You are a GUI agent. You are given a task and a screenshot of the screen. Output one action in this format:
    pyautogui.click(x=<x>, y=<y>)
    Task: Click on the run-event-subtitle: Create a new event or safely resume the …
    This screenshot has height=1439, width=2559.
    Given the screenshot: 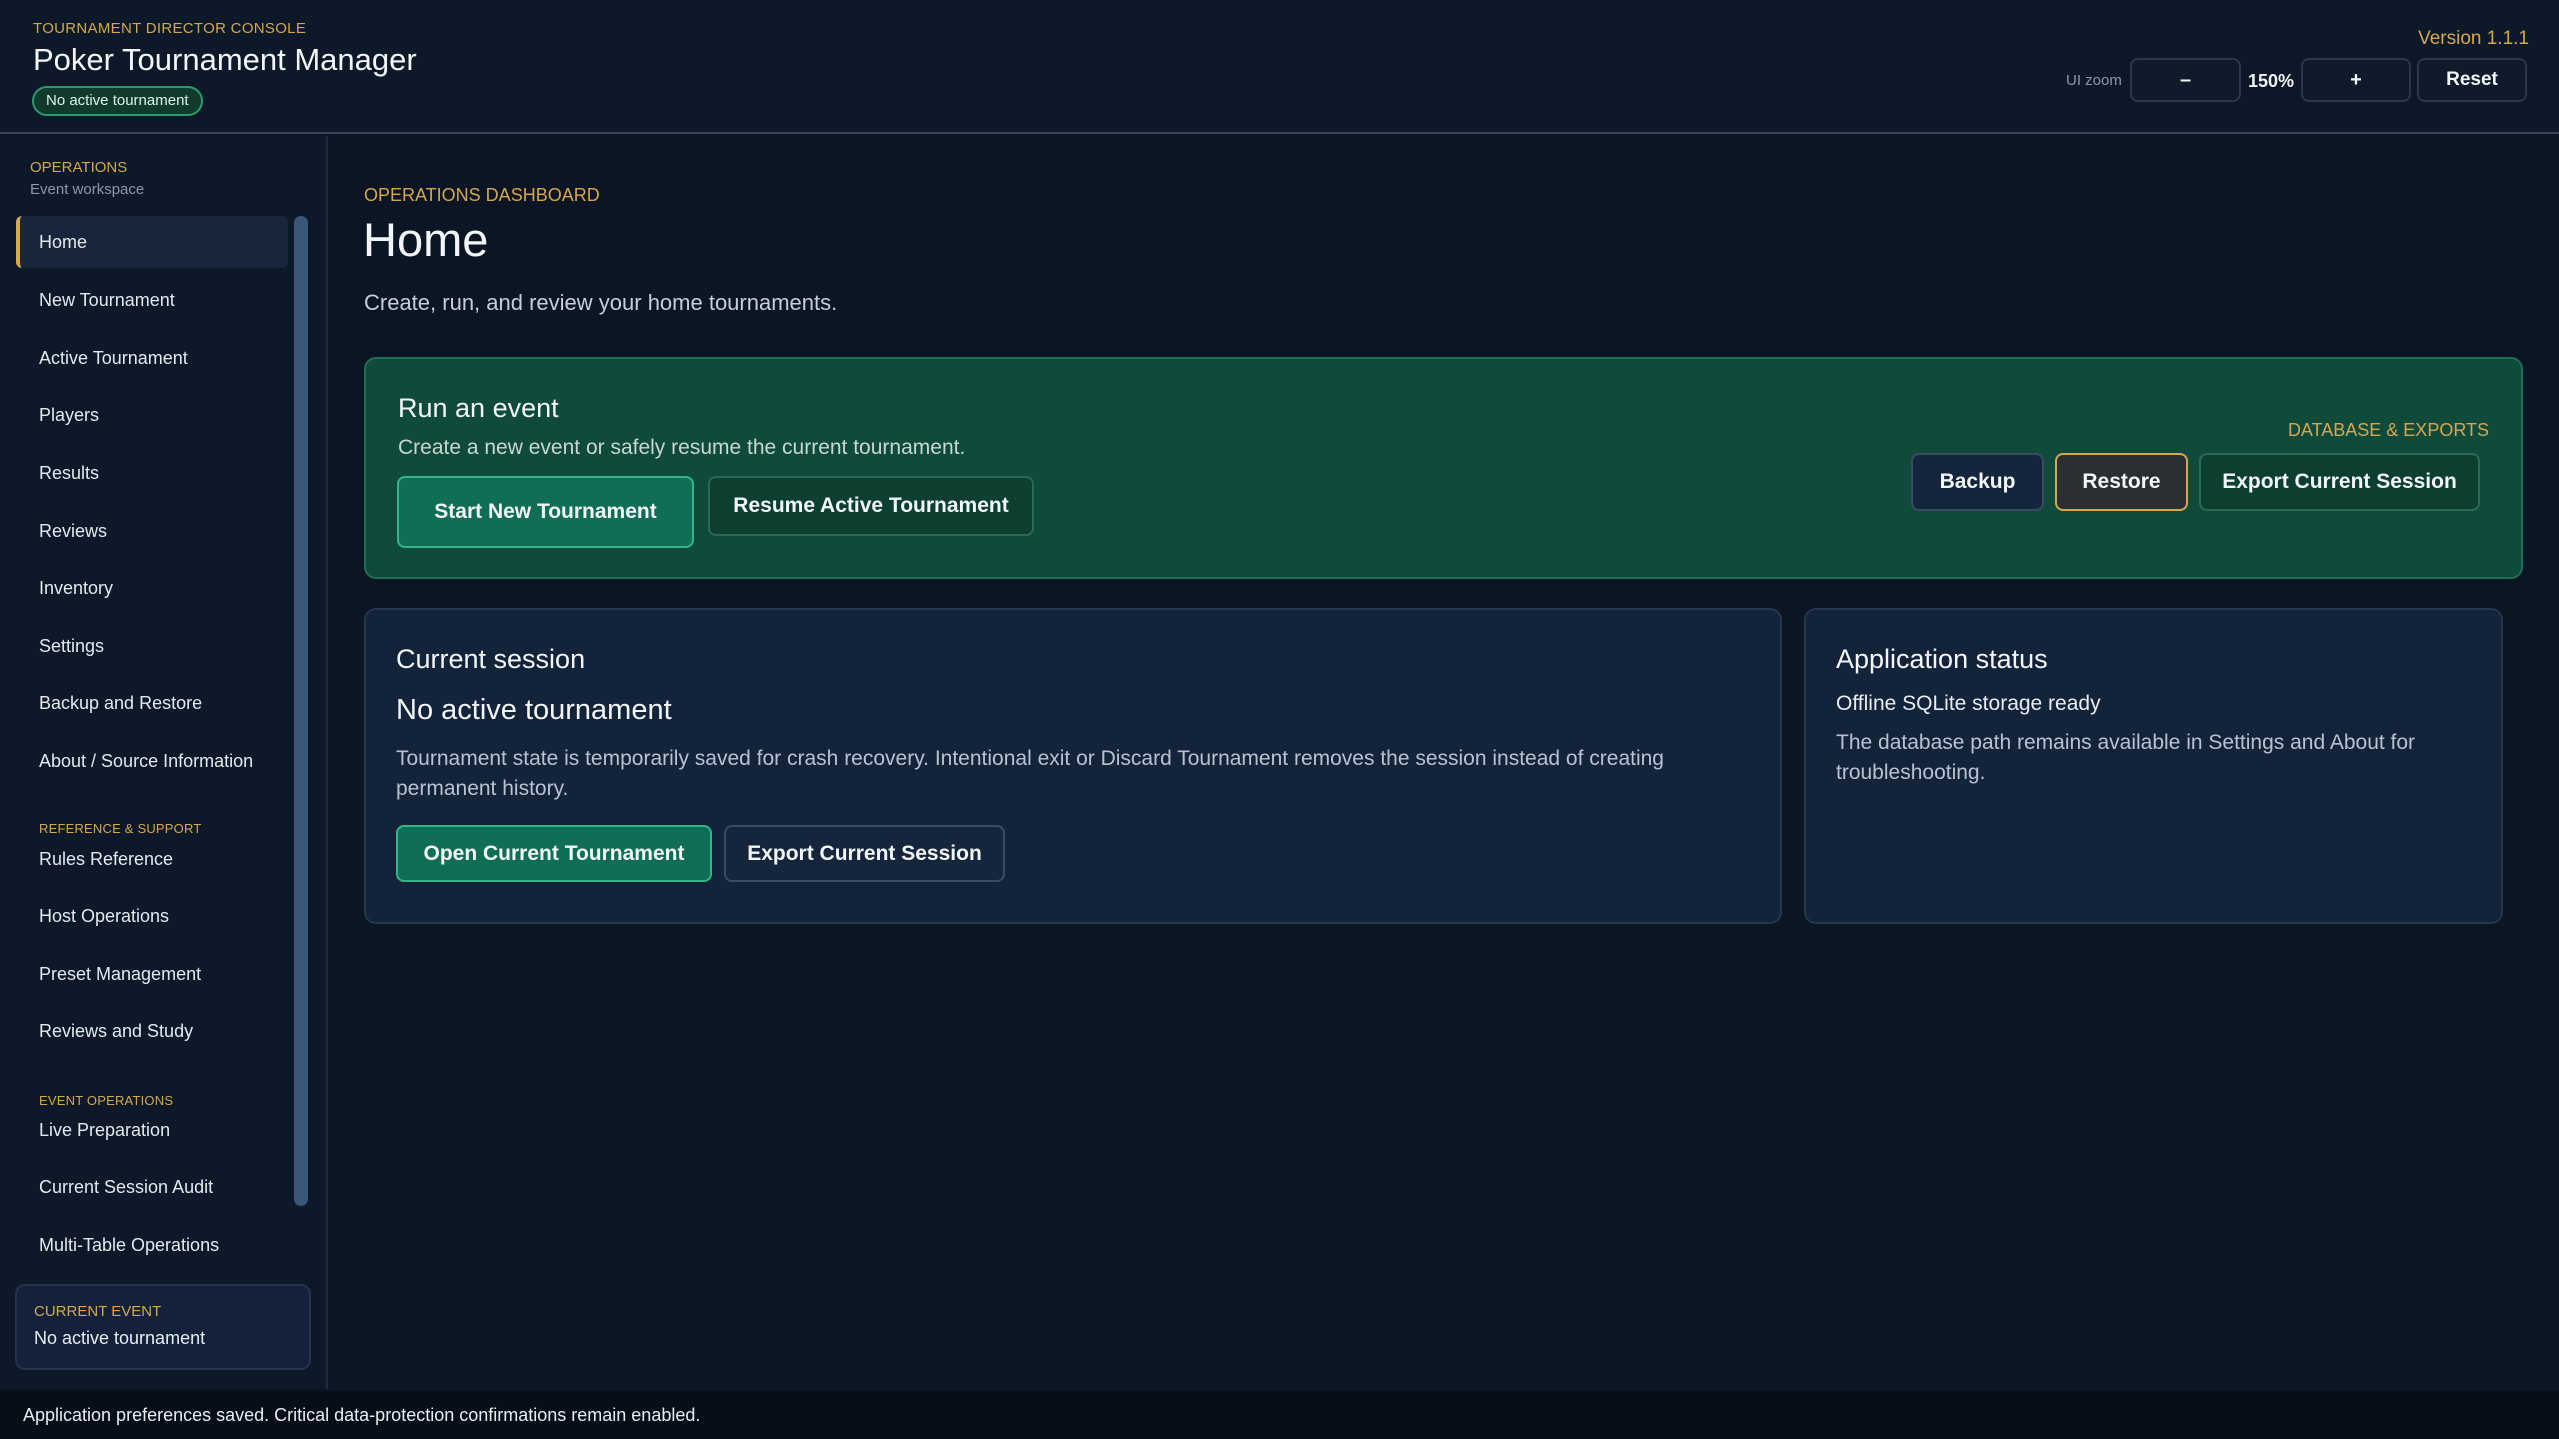 What is the action you would take?
    pyautogui.click(x=682, y=447)
    